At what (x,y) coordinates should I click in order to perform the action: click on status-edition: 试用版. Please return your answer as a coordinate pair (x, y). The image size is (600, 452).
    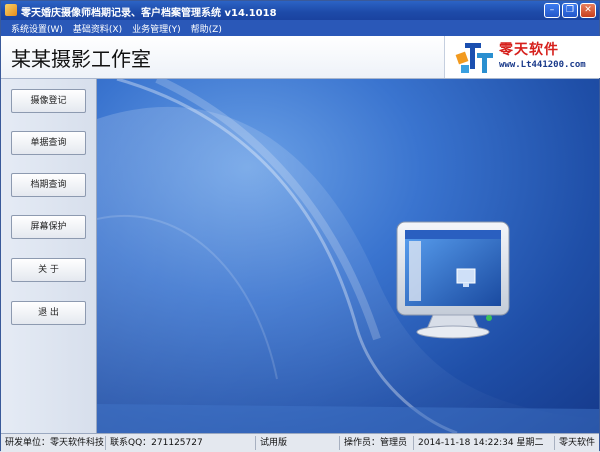
    Looking at the image, I should click on (298, 443).